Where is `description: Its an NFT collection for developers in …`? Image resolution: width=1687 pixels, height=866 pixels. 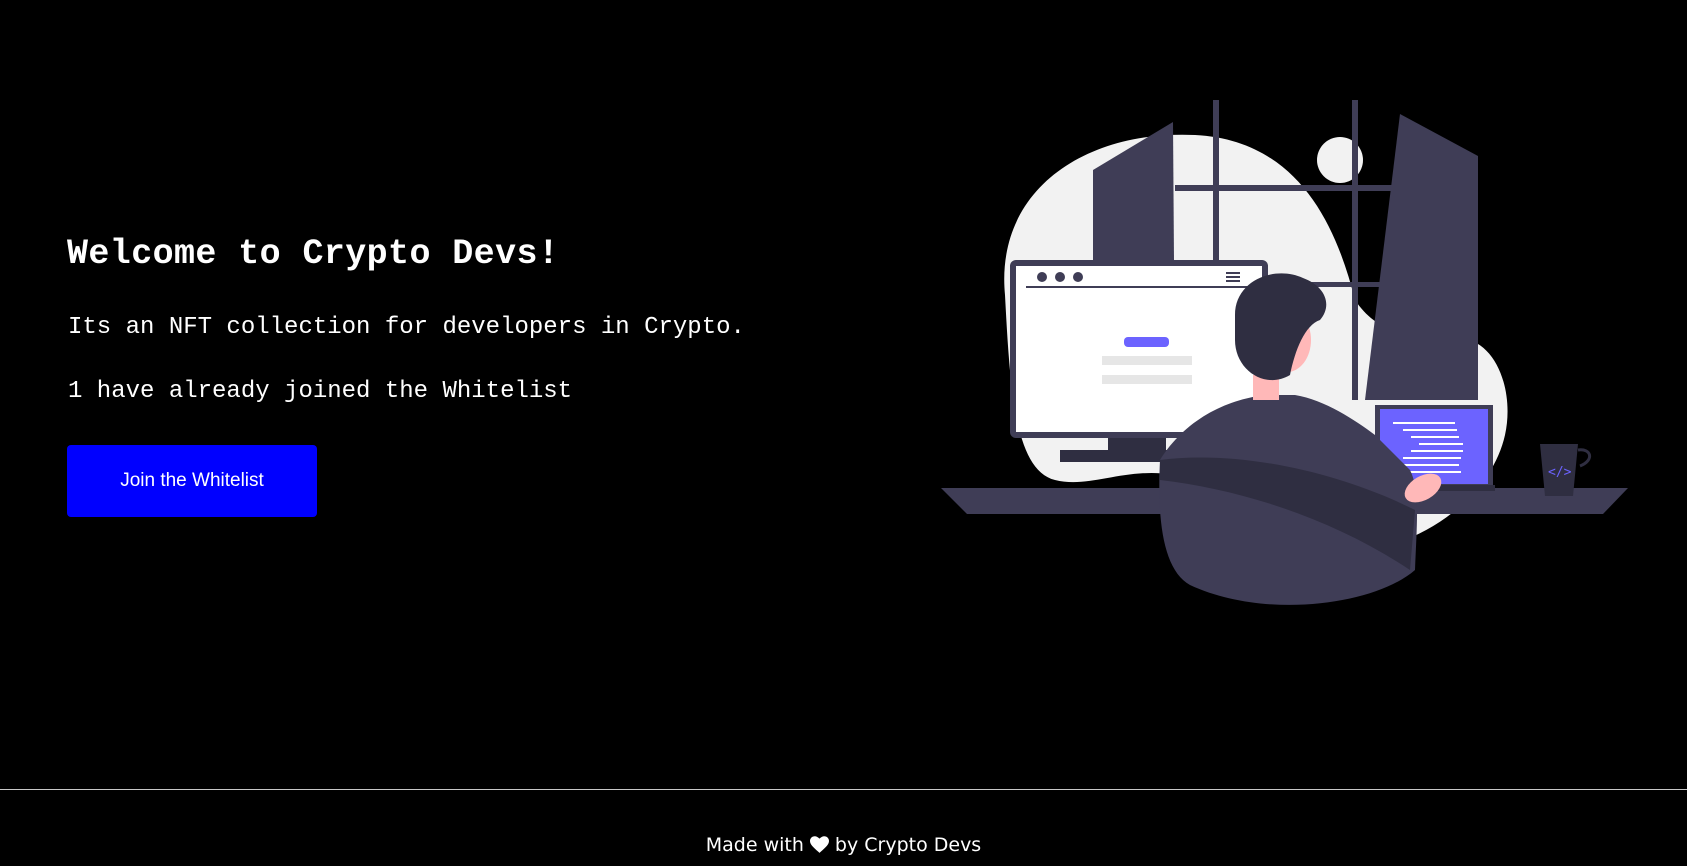 description: Its an NFT collection for developers in … is located at coordinates (406, 327).